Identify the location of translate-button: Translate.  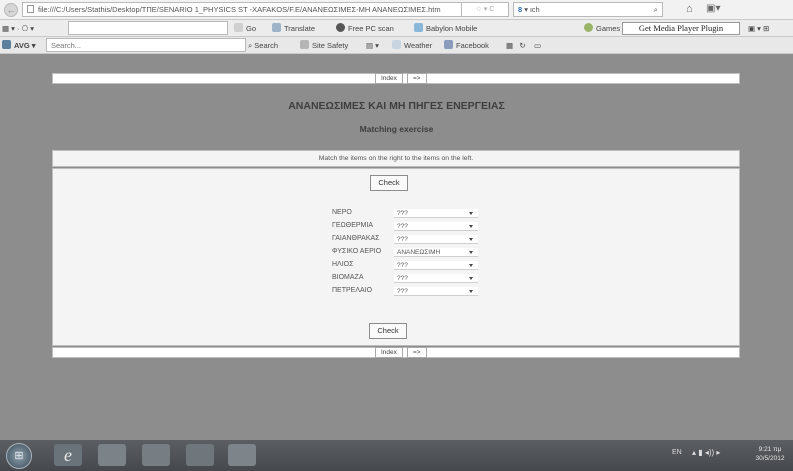
(293, 28).